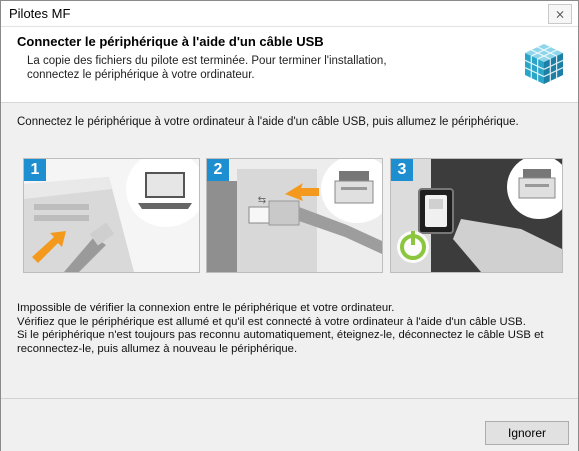 The image size is (579, 451). I want to click on step-3-badge: 3, so click(402, 170).